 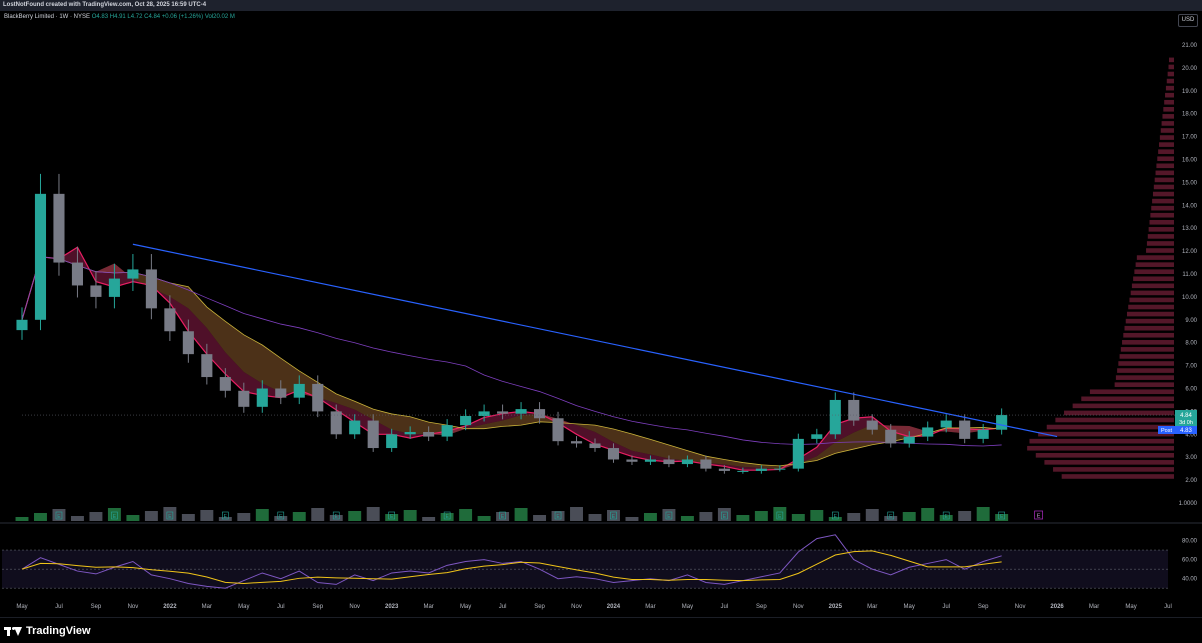 I want to click on rsi-axis-tick: 40.00, so click(x=1190, y=580).